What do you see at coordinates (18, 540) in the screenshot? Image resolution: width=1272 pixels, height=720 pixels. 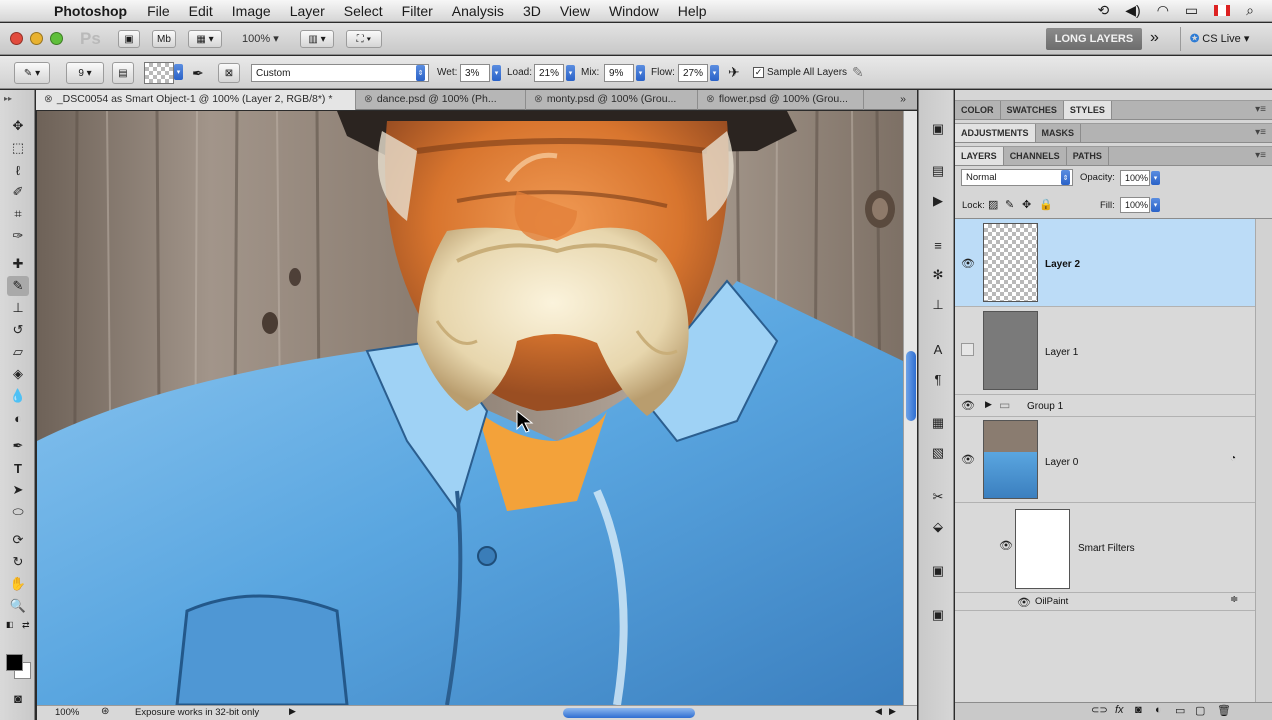 I see `3d-rotate-tool-icon: ⟳` at bounding box center [18, 540].